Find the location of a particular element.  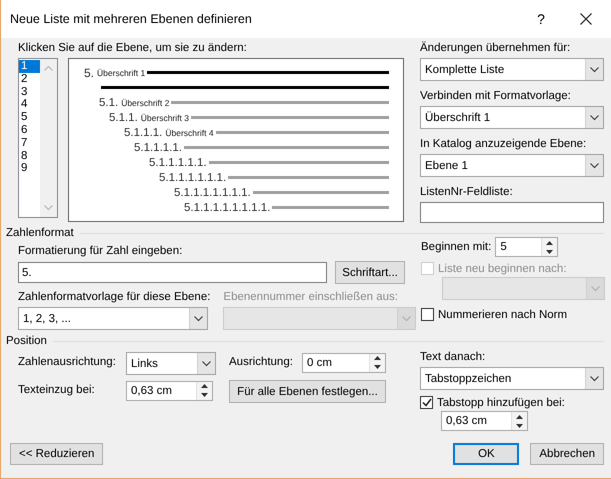

preview-heading: Überschrift 4 is located at coordinates (189, 133).